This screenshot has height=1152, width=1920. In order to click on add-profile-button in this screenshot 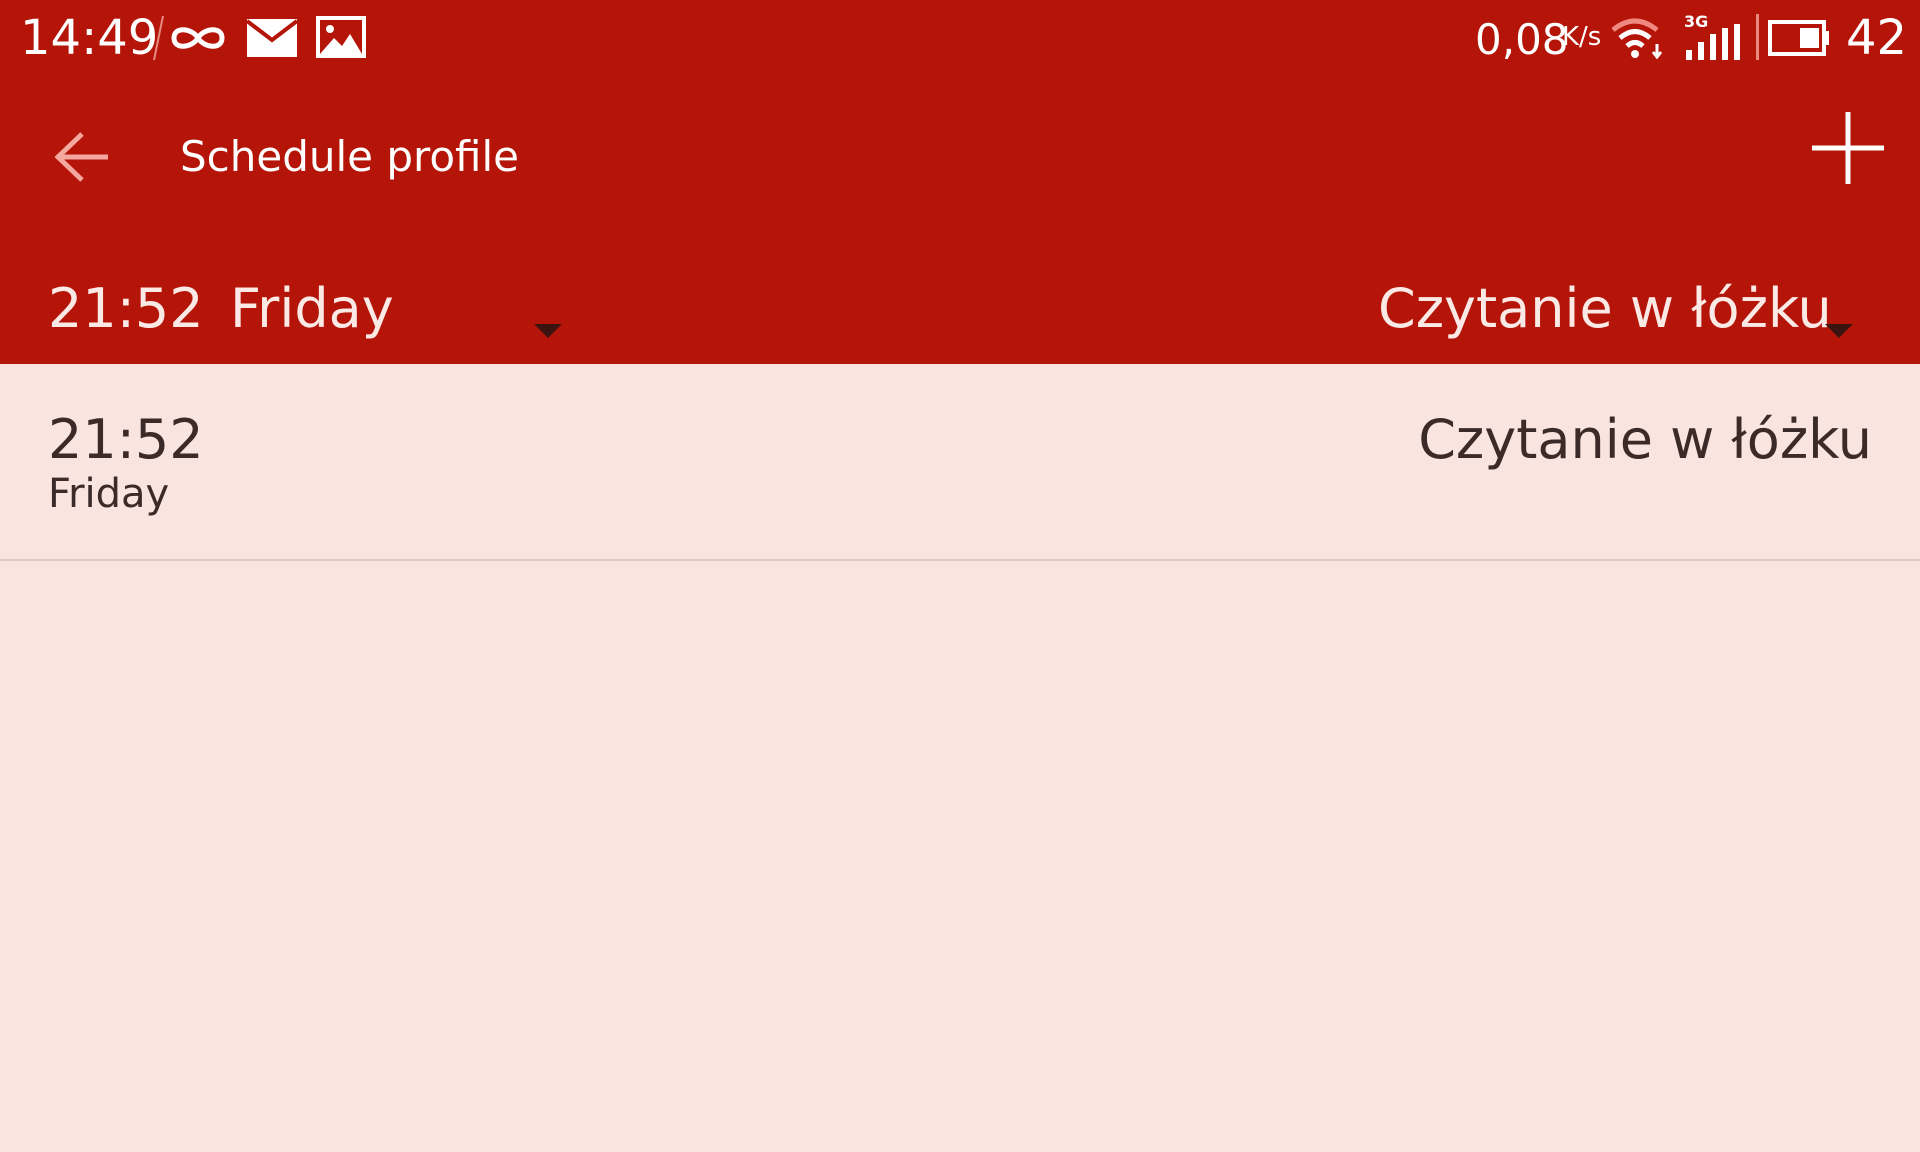, I will do `click(1845, 149)`.